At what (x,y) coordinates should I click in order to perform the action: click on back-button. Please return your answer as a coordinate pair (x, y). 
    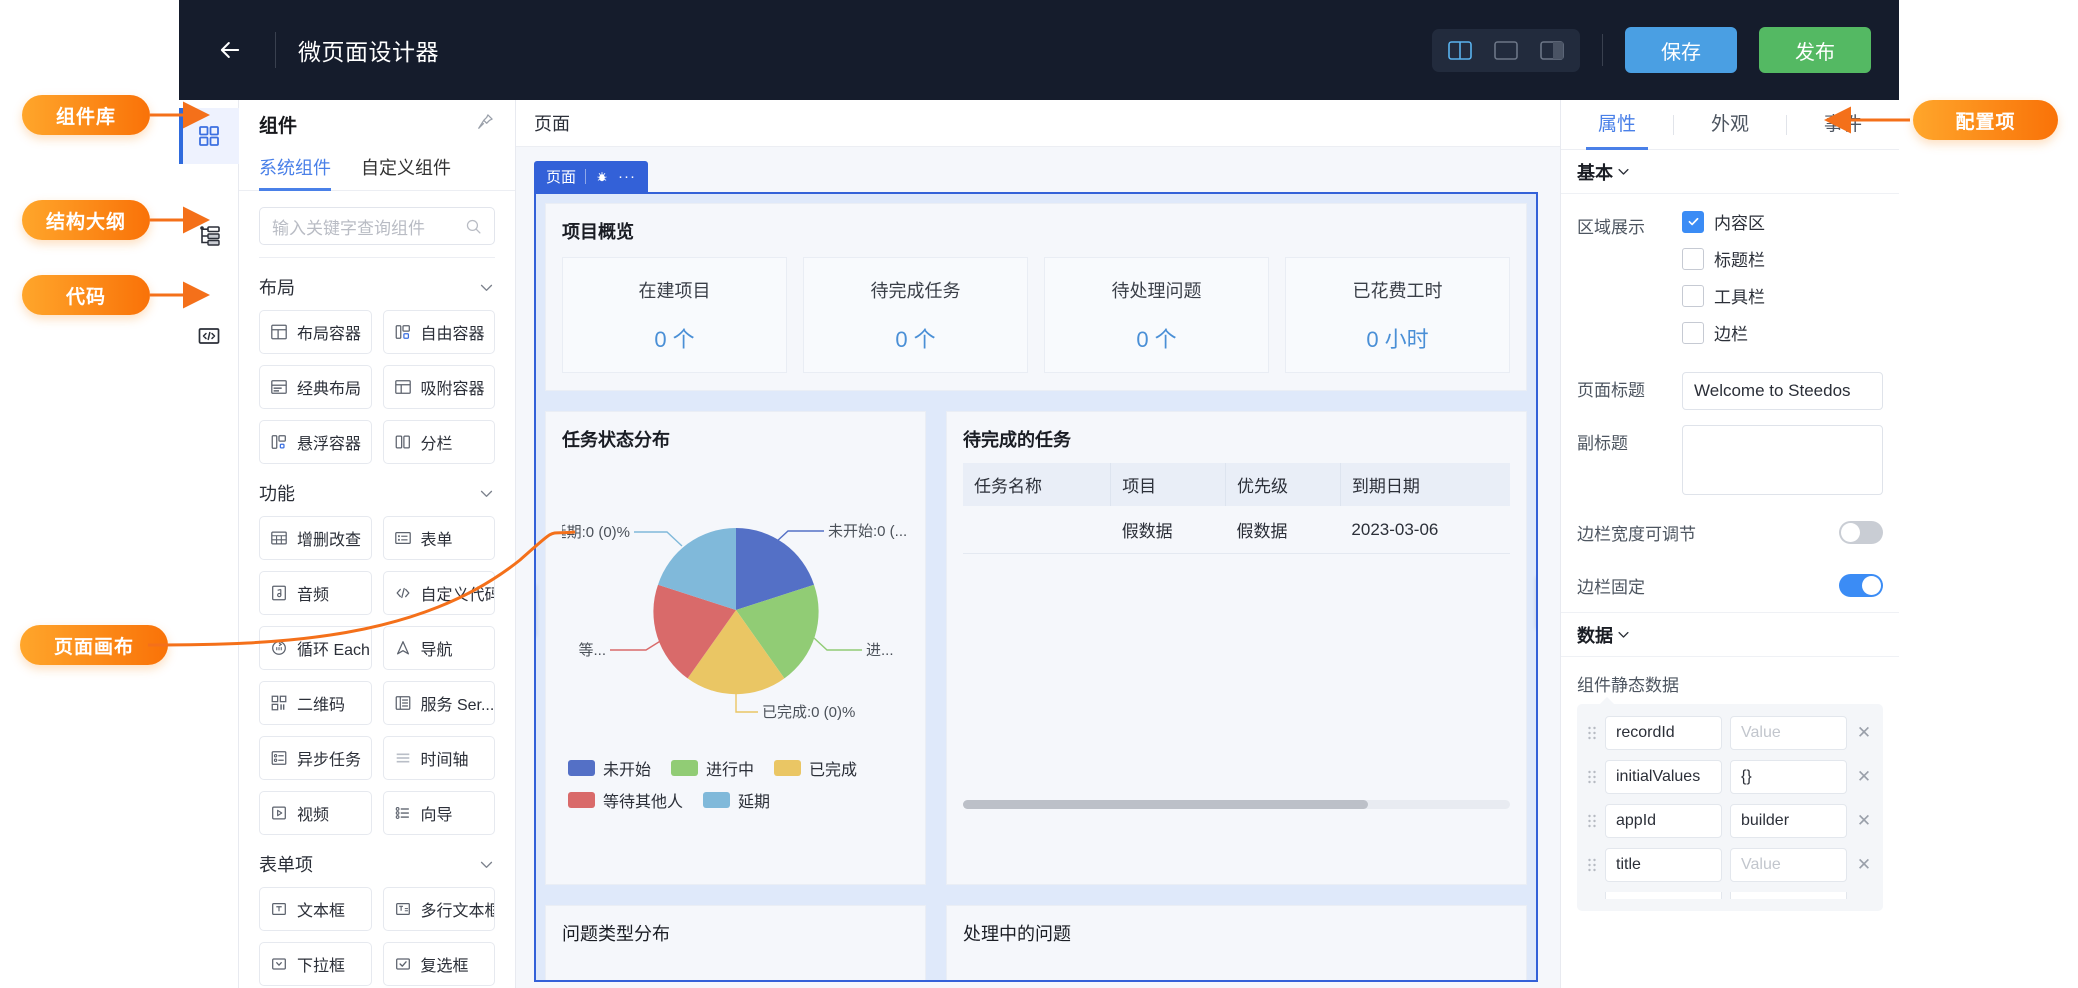
    Looking at the image, I should click on (230, 50).